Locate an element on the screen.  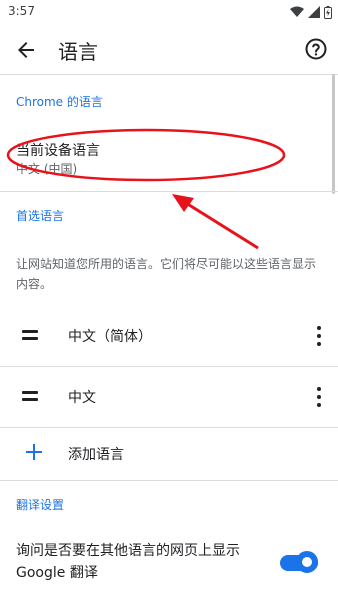
help-circle-icon is located at coordinates (316, 49).